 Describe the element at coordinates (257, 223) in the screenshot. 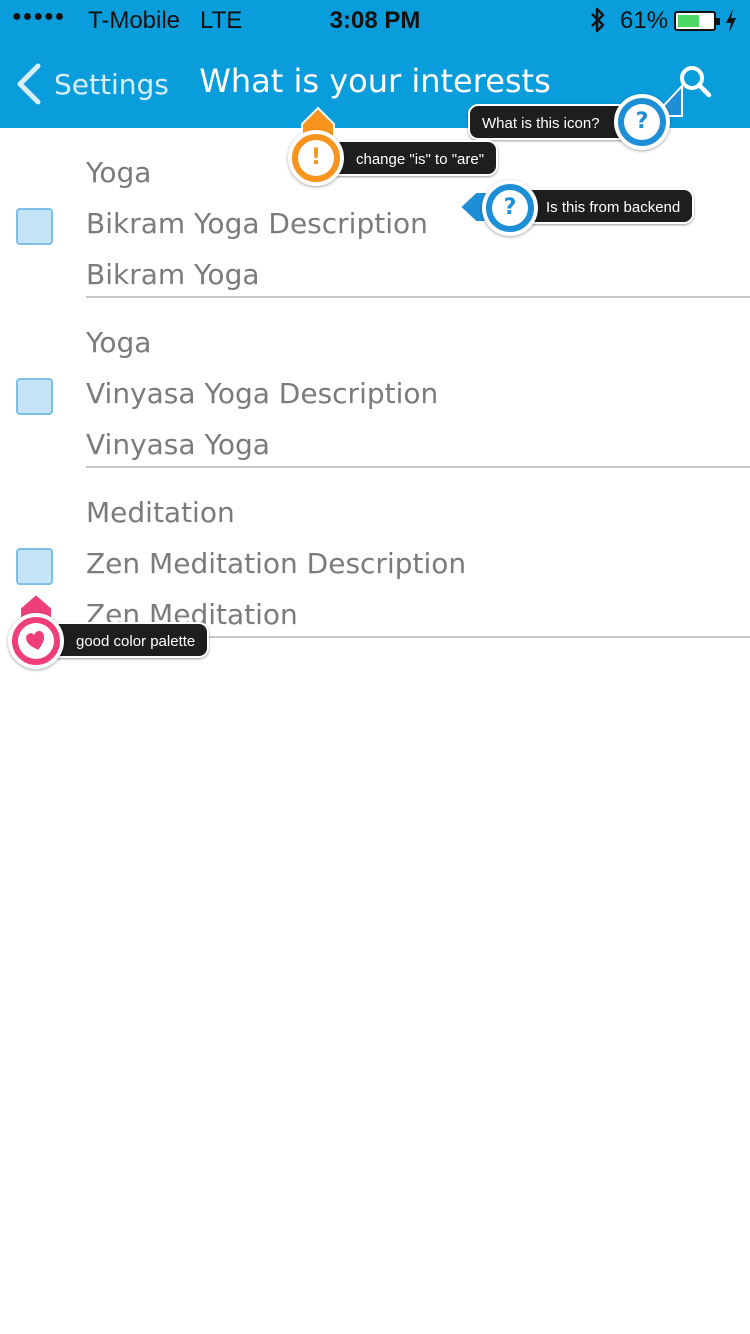

I see `item-description: Bikram Yoga Description` at that location.